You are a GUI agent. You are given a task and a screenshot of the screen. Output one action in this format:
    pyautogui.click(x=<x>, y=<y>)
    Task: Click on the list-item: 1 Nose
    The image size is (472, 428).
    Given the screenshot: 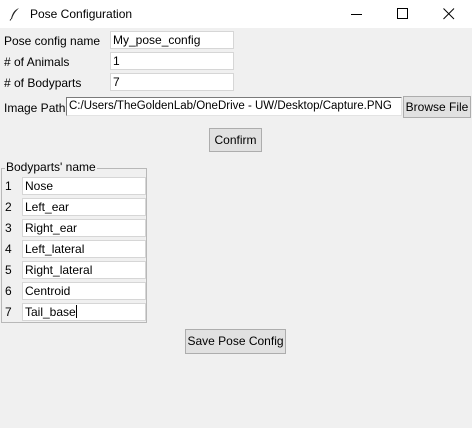 What is the action you would take?
    pyautogui.click(x=73, y=186)
    